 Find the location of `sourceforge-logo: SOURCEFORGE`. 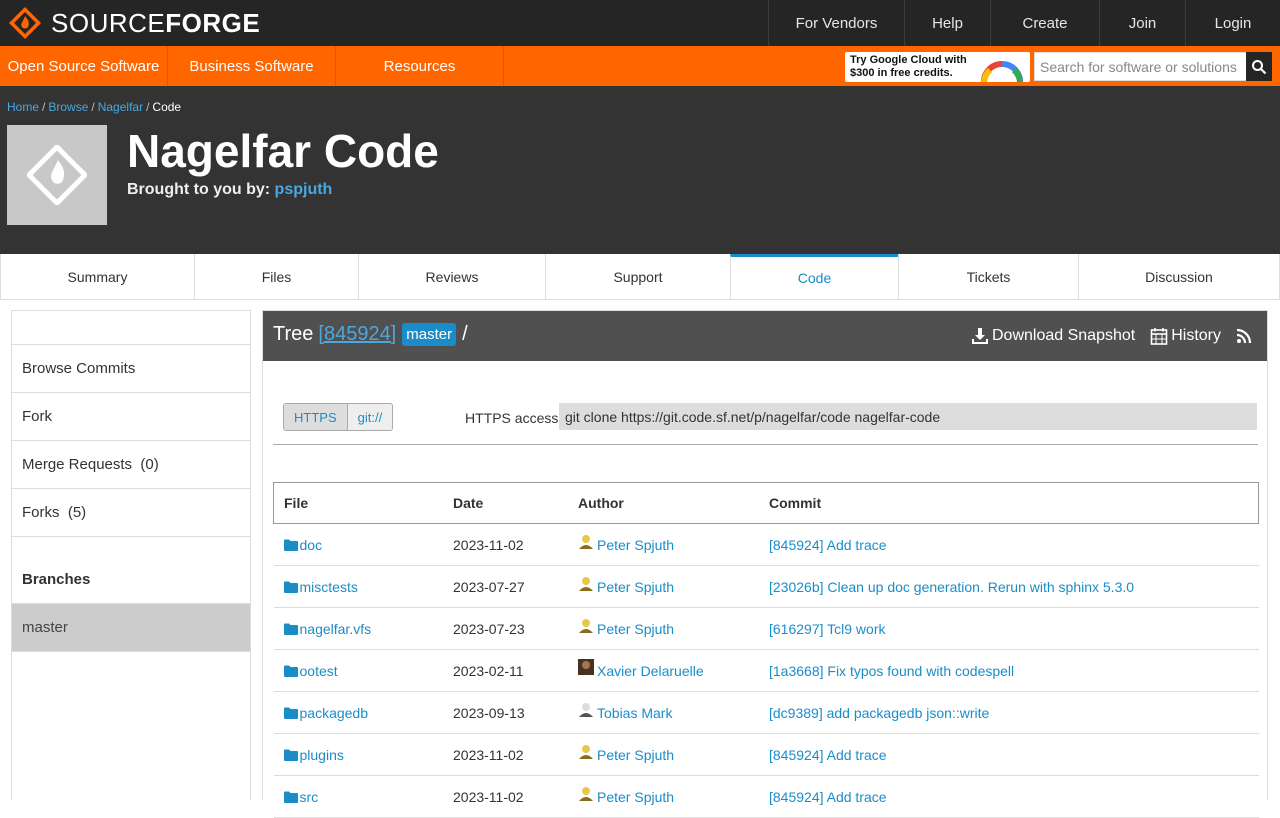

sourceforge-logo: SOURCEFORGE is located at coordinates (134, 23).